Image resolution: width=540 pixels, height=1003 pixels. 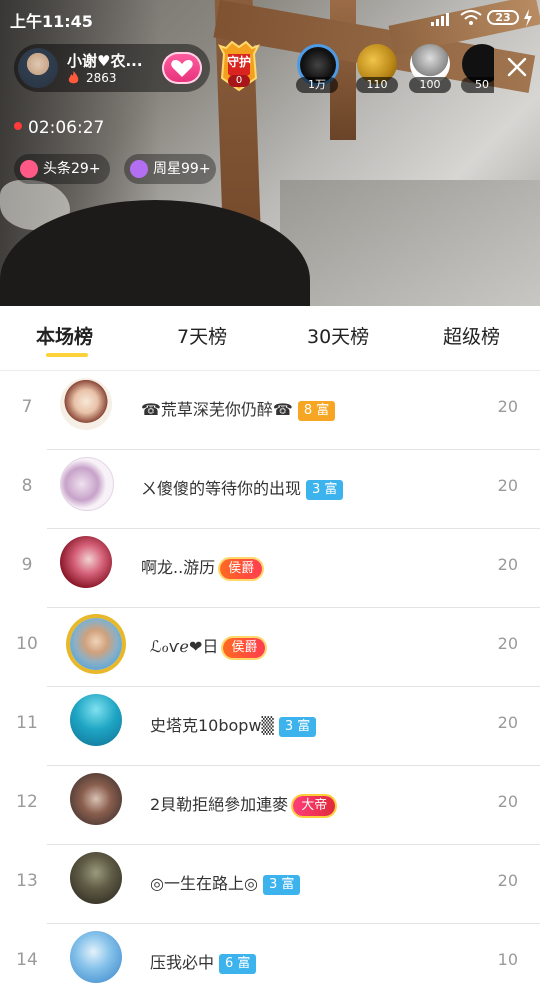 I want to click on battery-level: 23, so click(x=503, y=17).